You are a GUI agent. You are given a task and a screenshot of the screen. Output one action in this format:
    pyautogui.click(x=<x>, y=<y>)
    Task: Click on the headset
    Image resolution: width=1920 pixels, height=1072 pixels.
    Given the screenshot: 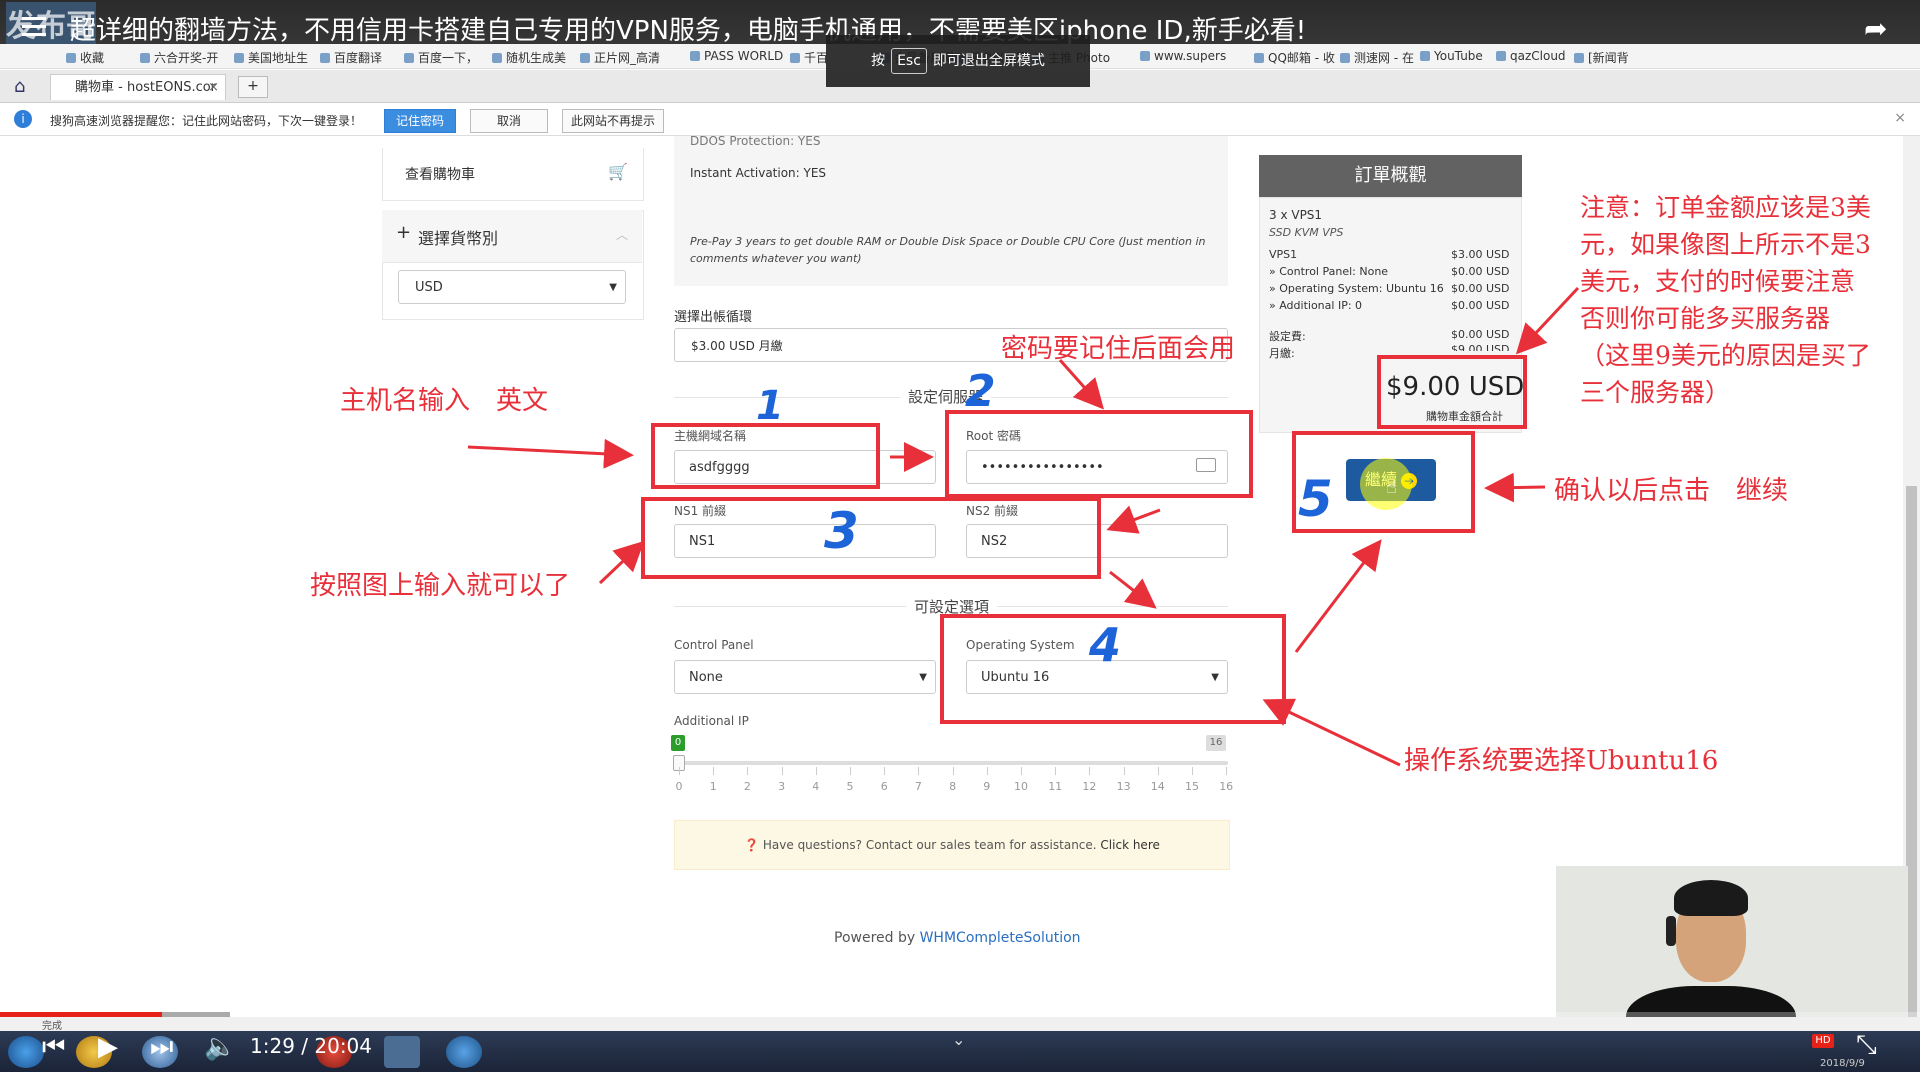 What is the action you would take?
    pyautogui.click(x=1671, y=931)
    